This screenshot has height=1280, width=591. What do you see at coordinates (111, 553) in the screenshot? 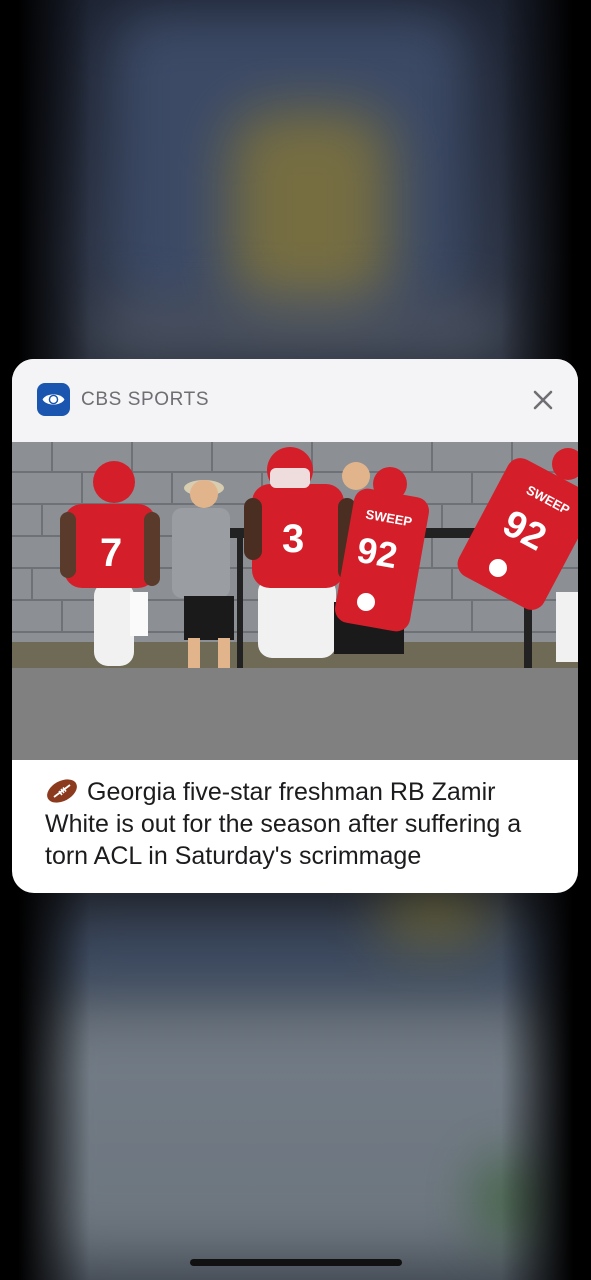
I see `svg-text: 7` at bounding box center [111, 553].